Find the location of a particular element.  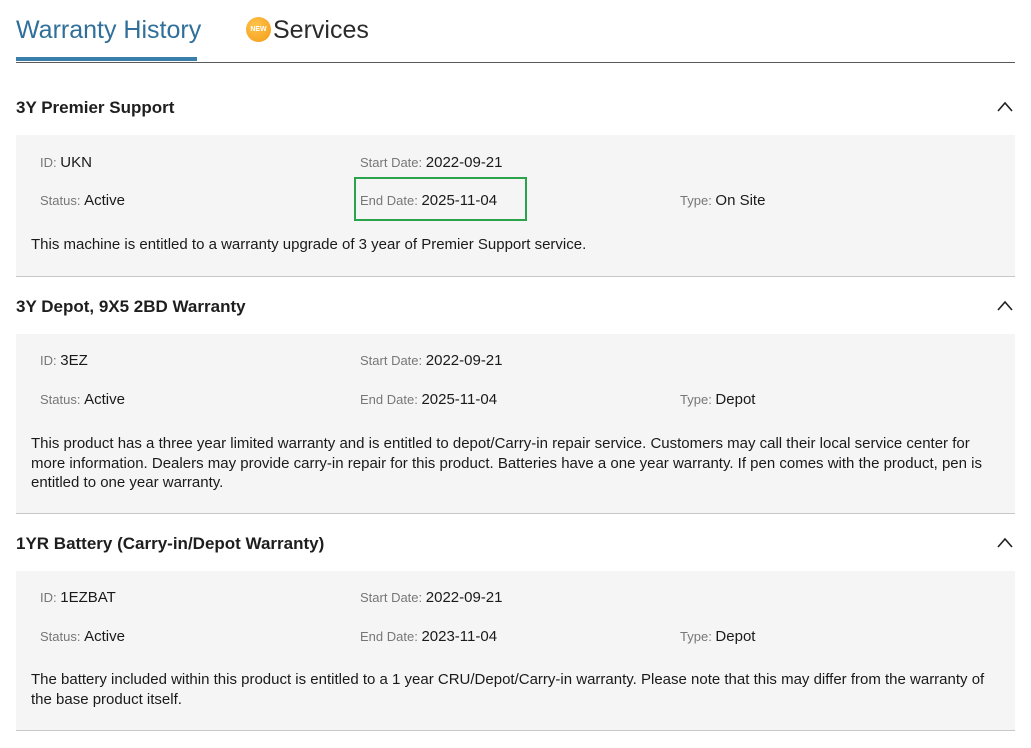

warranty-title: 3Y Depot, 9X5 2BD Warranty is located at coordinates (131, 306).